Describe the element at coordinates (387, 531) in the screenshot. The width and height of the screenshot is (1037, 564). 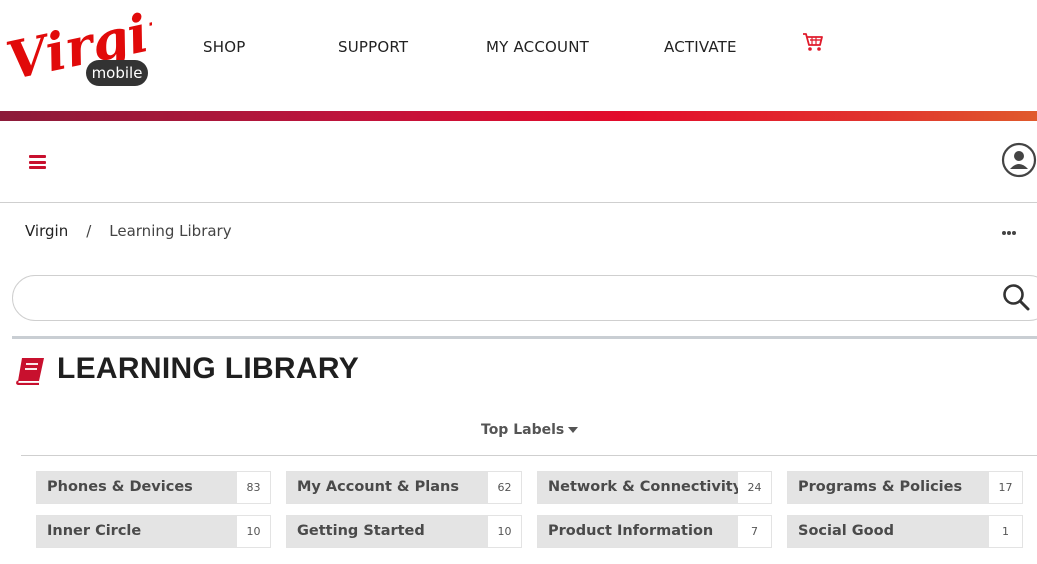
I see `label-name: Getting Started` at that location.